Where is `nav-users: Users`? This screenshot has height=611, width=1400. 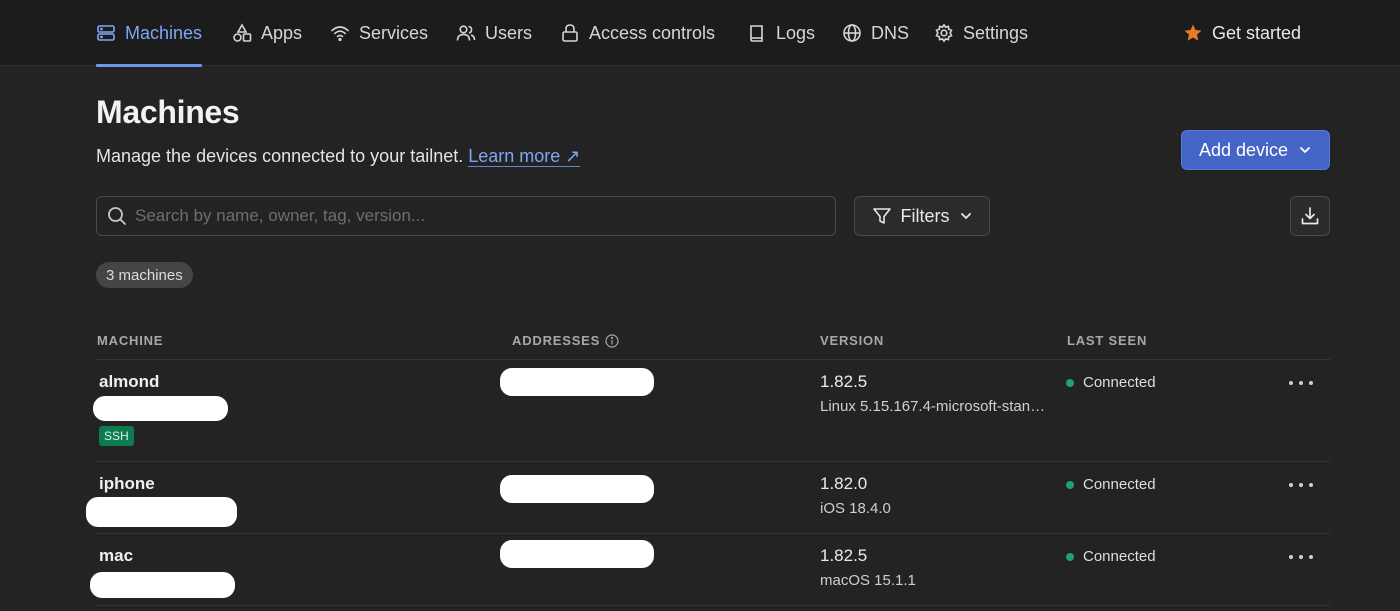
nav-users: Users is located at coordinates (494, 33).